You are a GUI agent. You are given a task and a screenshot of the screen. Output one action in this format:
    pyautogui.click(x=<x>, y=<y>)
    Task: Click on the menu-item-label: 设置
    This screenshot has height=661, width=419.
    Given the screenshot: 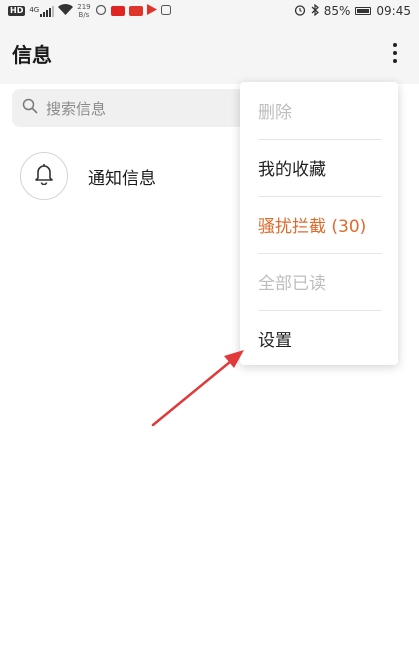 What is the action you would take?
    pyautogui.click(x=275, y=341)
    